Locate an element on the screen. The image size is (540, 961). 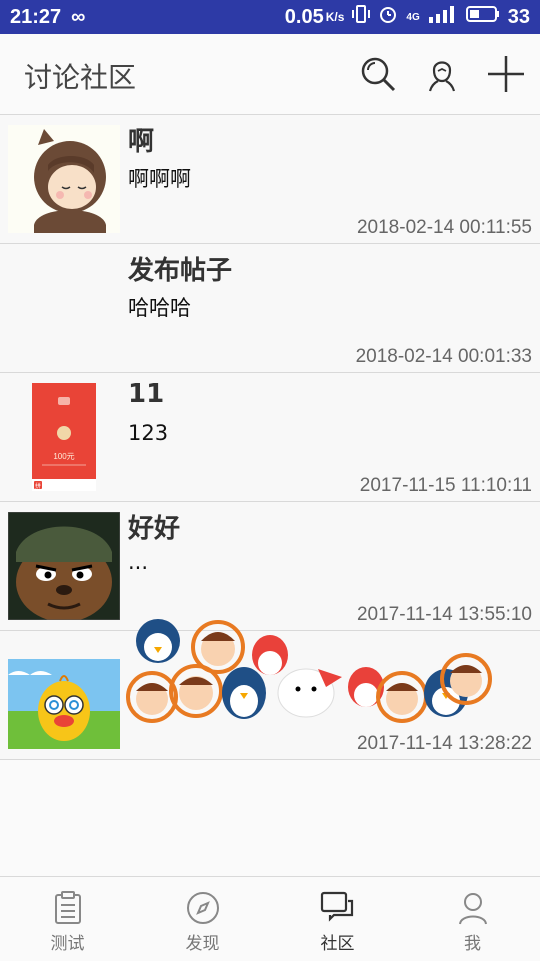
list-item: 发布帖子 哈哈哈 2018-02-14 00:01:33 is located at coordinates (270, 308).